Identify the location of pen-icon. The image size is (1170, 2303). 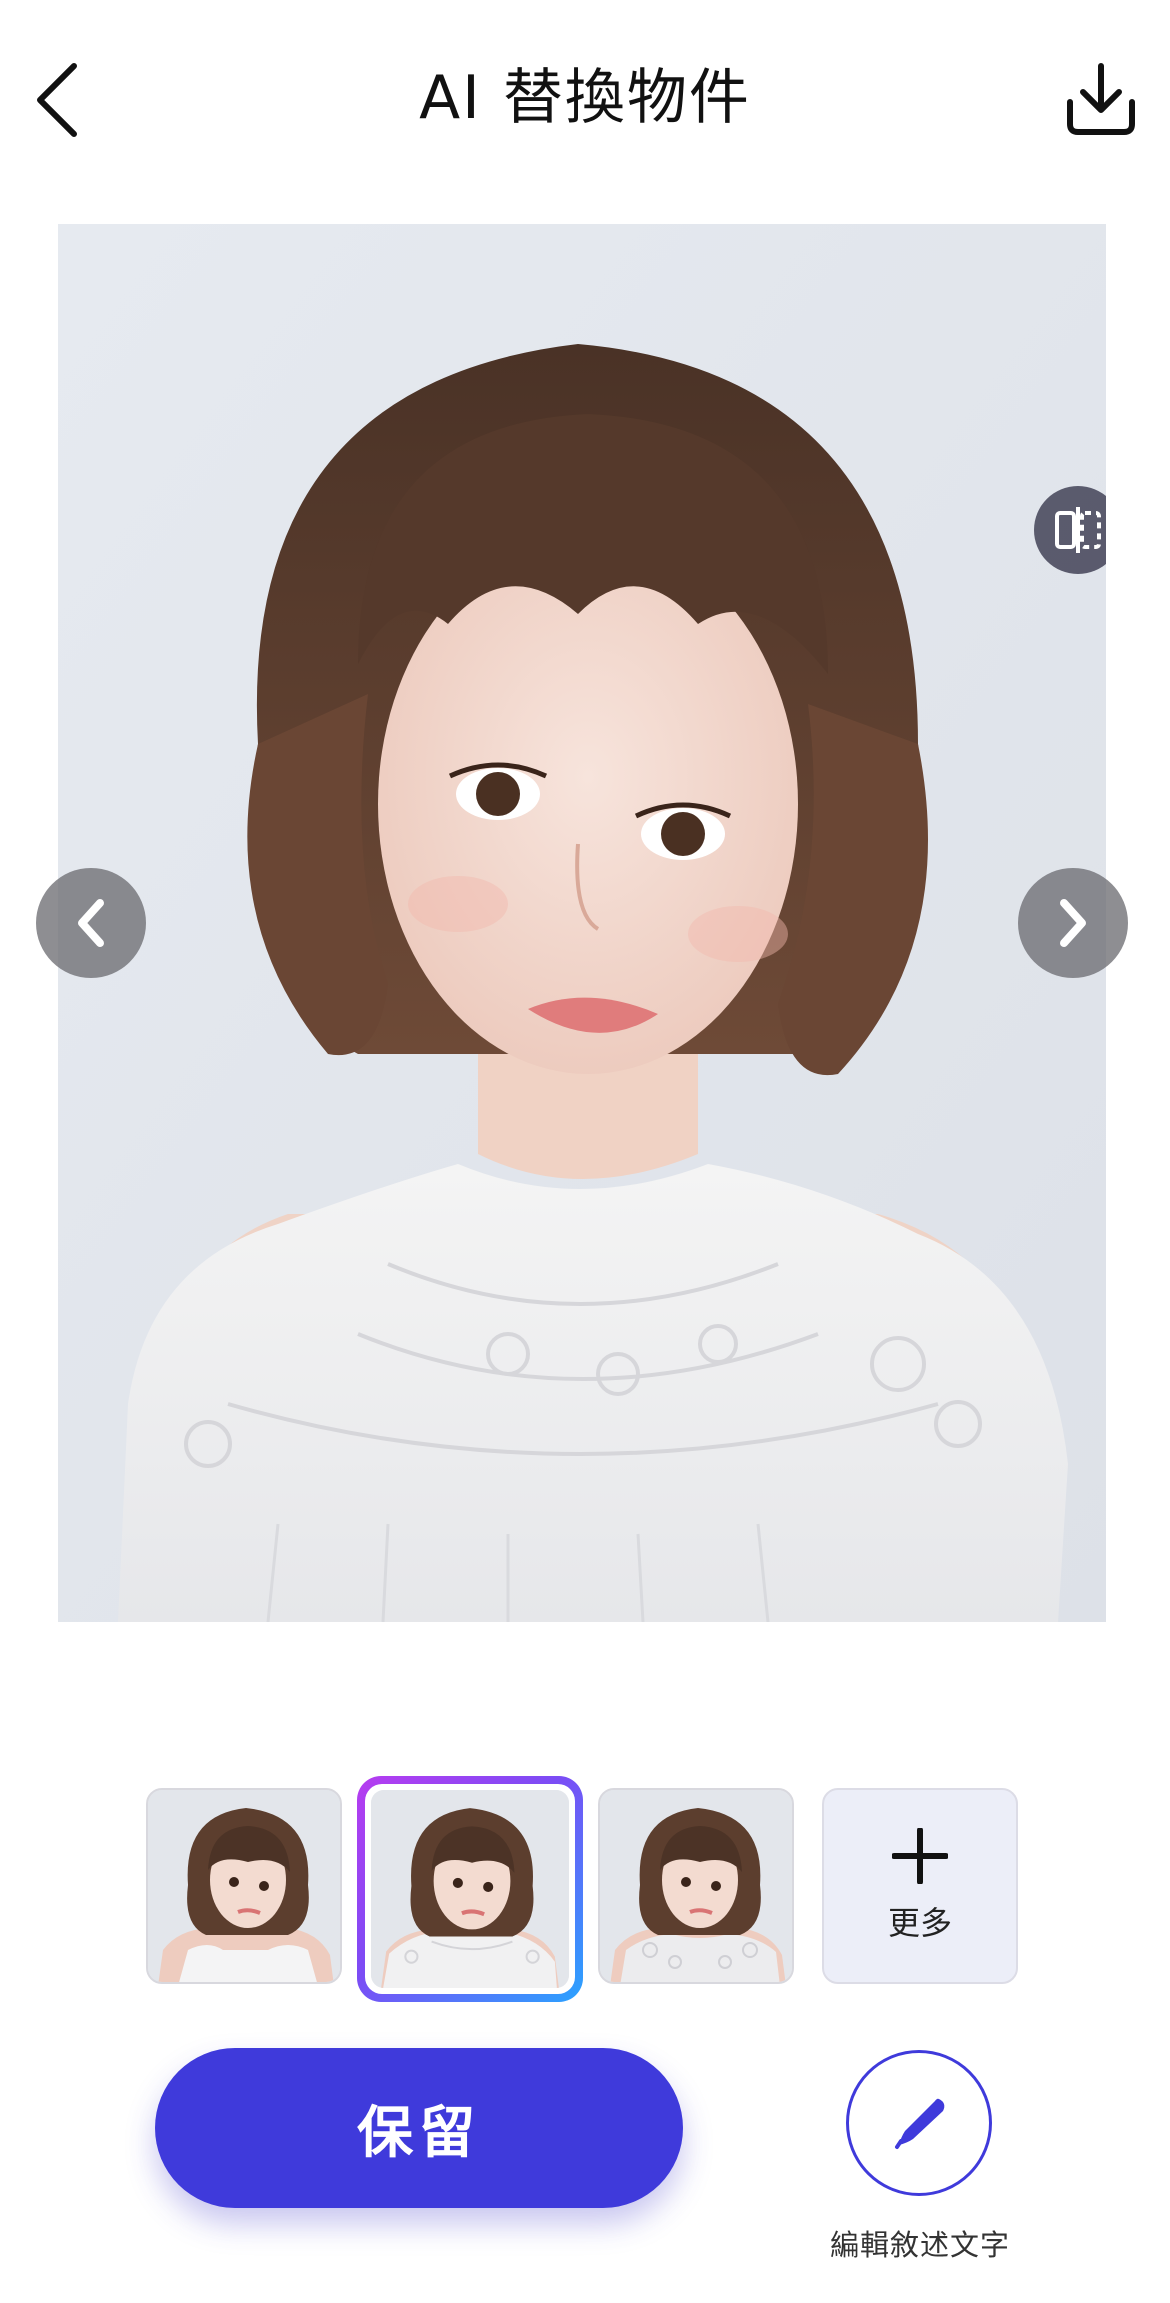
(920, 2123).